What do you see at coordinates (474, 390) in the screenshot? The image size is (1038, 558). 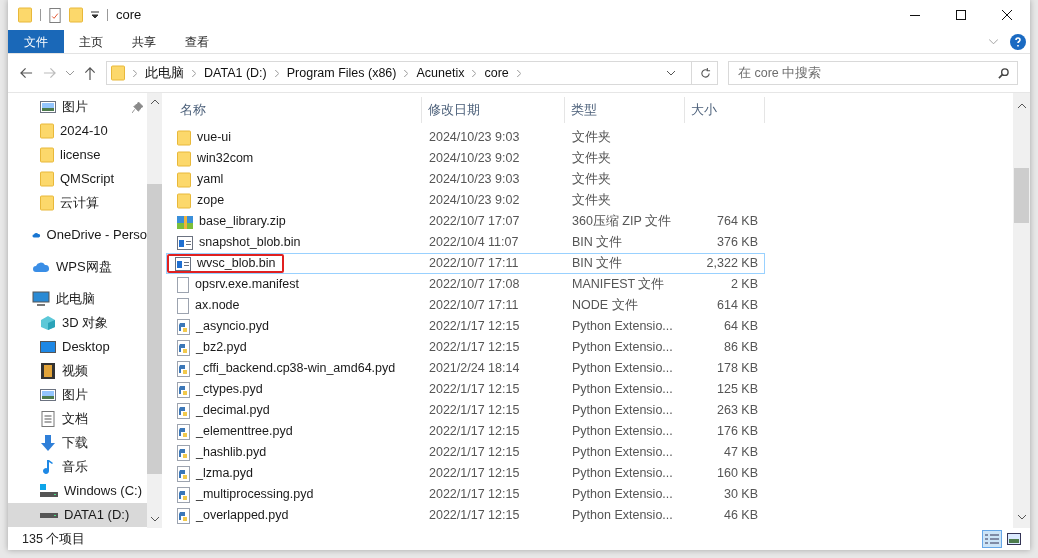 I see `modified-date: 2022/1/17 12:15` at bounding box center [474, 390].